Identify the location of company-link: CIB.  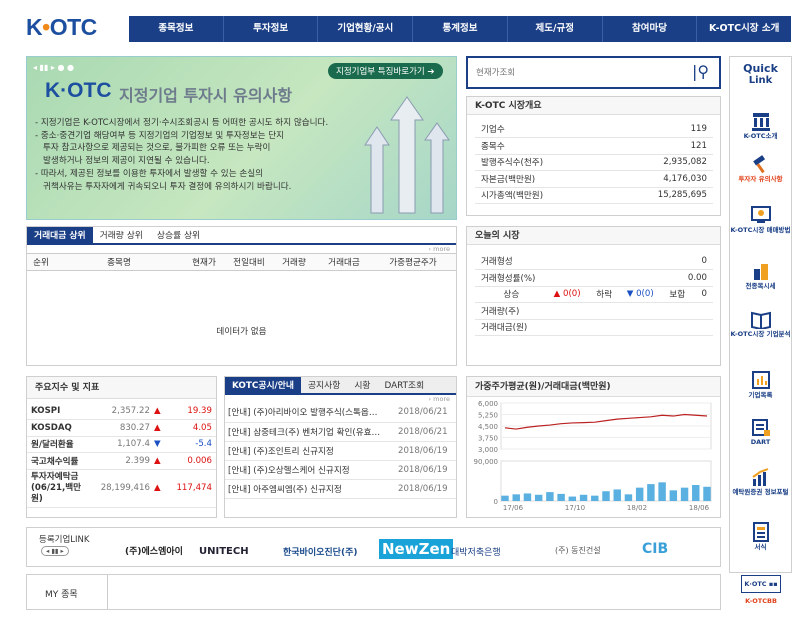
(655, 549).